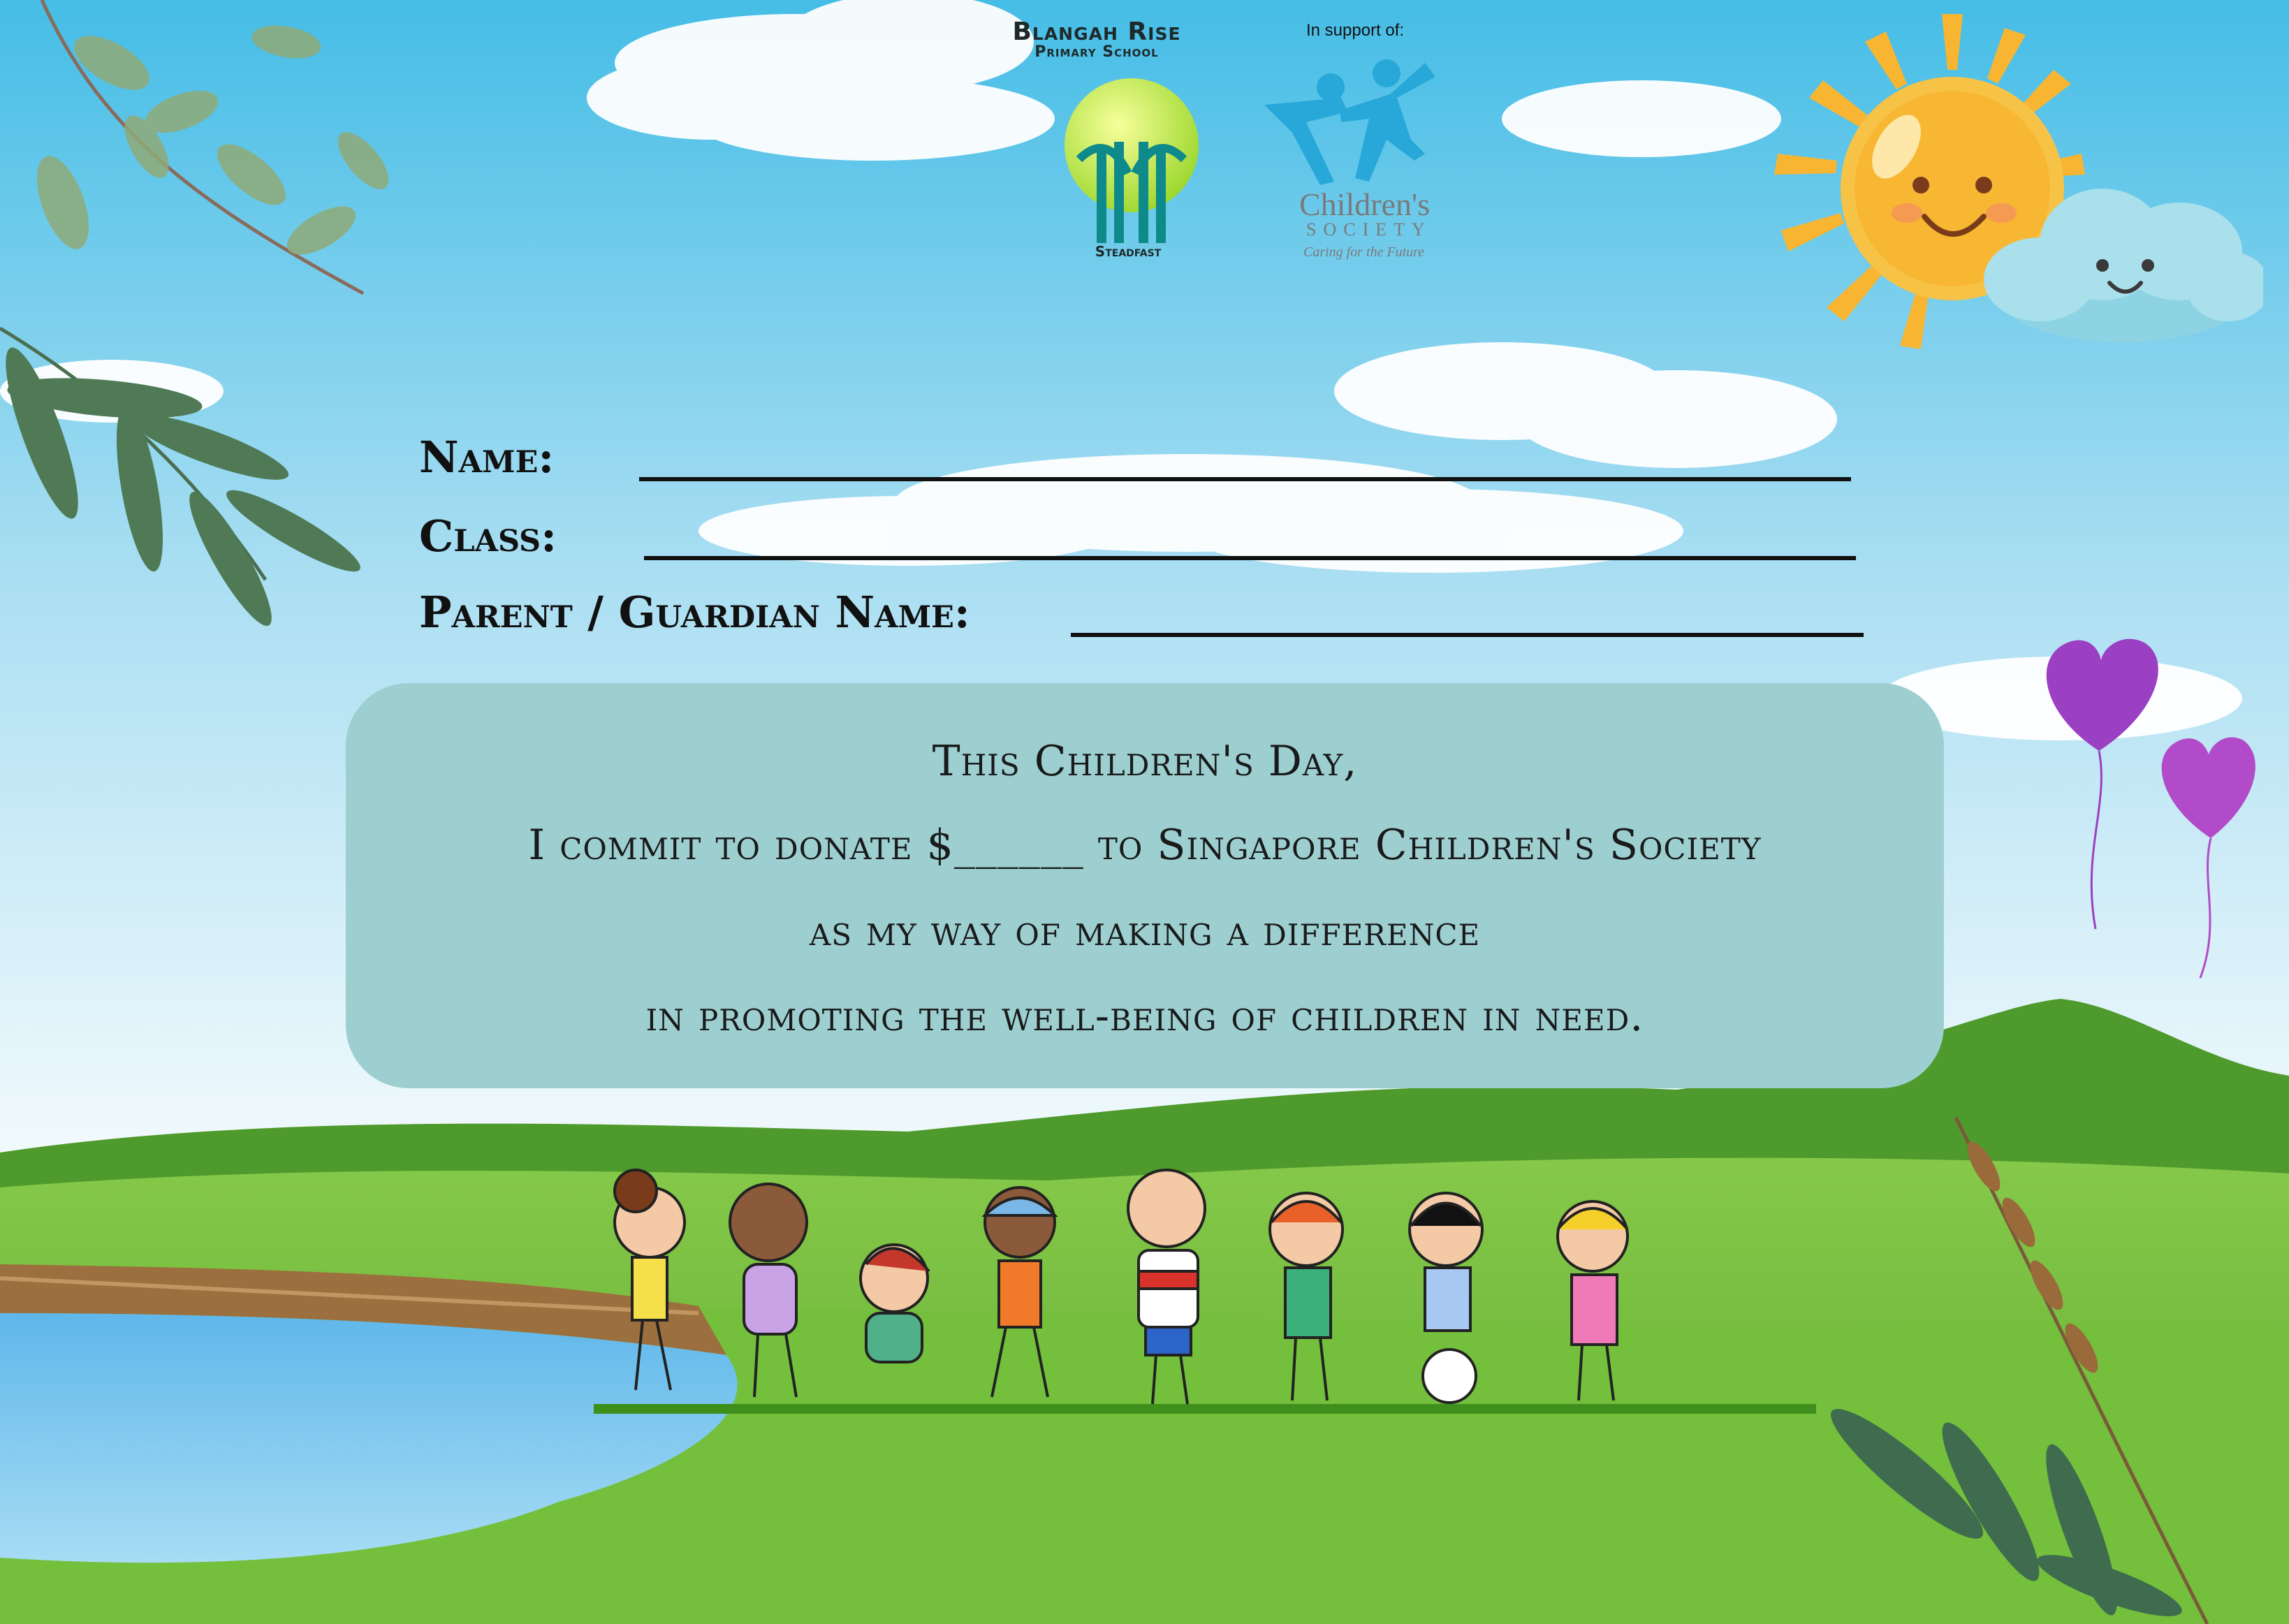 Image resolution: width=2289 pixels, height=1624 pixels. What do you see at coordinates (1365, 204) in the screenshot?
I see `partner-name: Children's` at bounding box center [1365, 204].